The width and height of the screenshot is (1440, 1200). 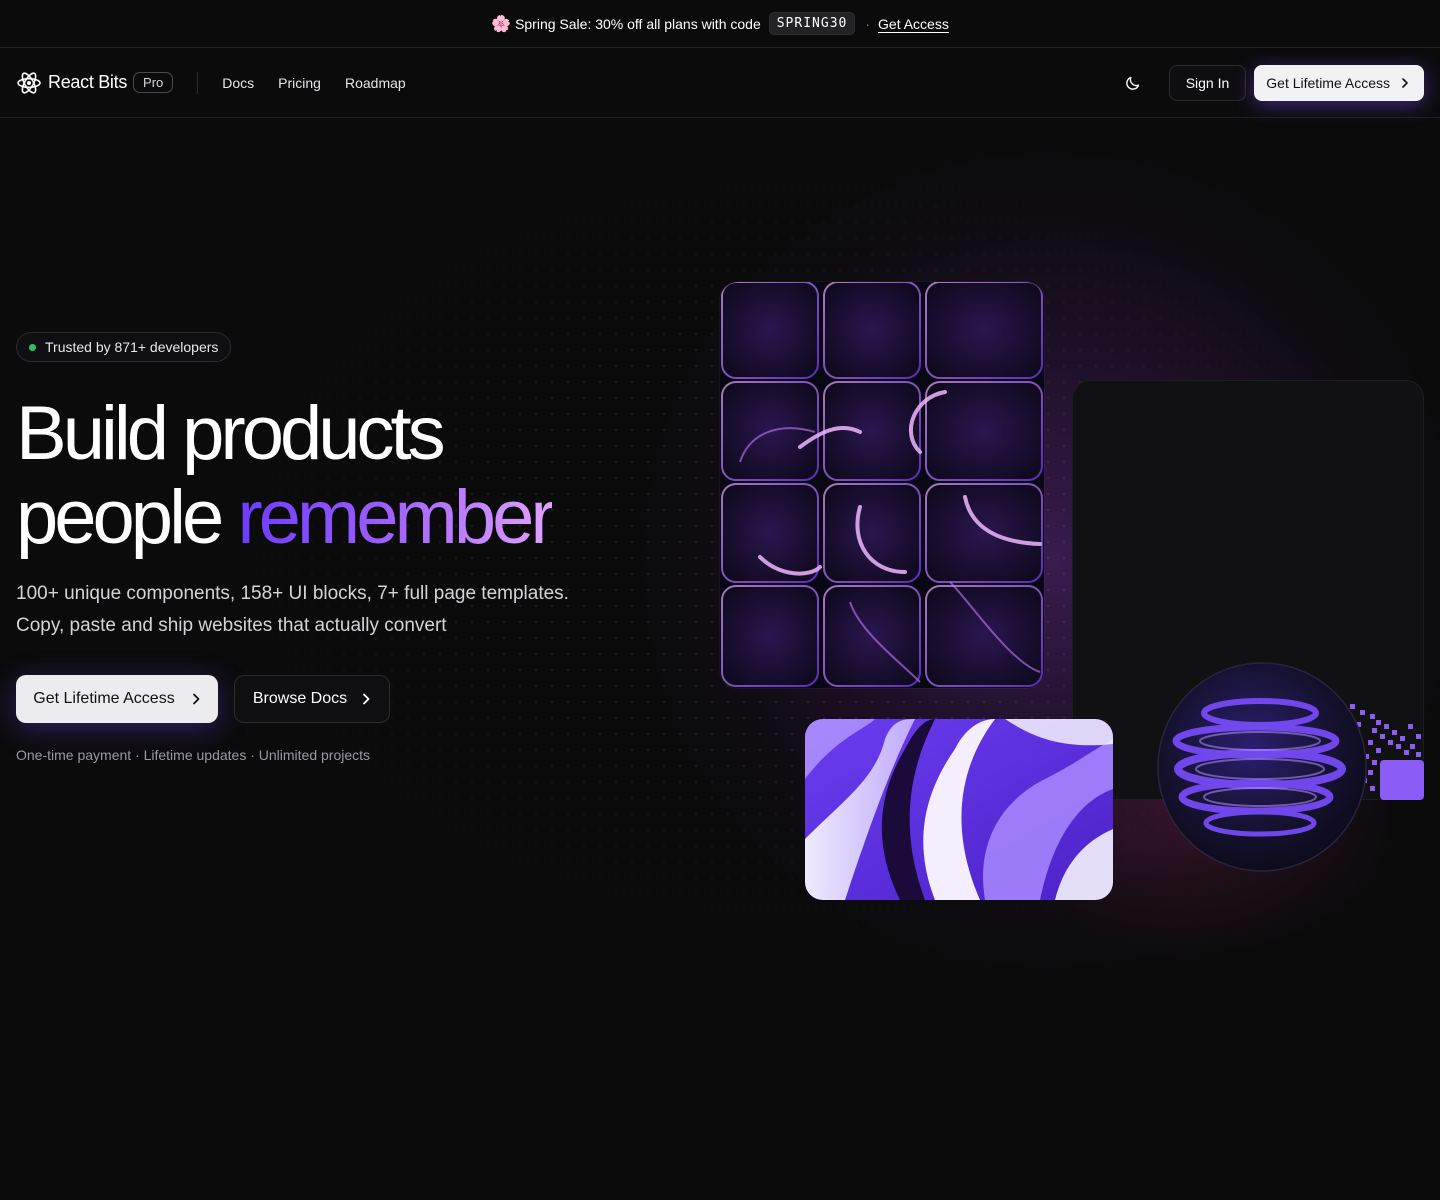 I want to click on status-dot, so click(x=32, y=347).